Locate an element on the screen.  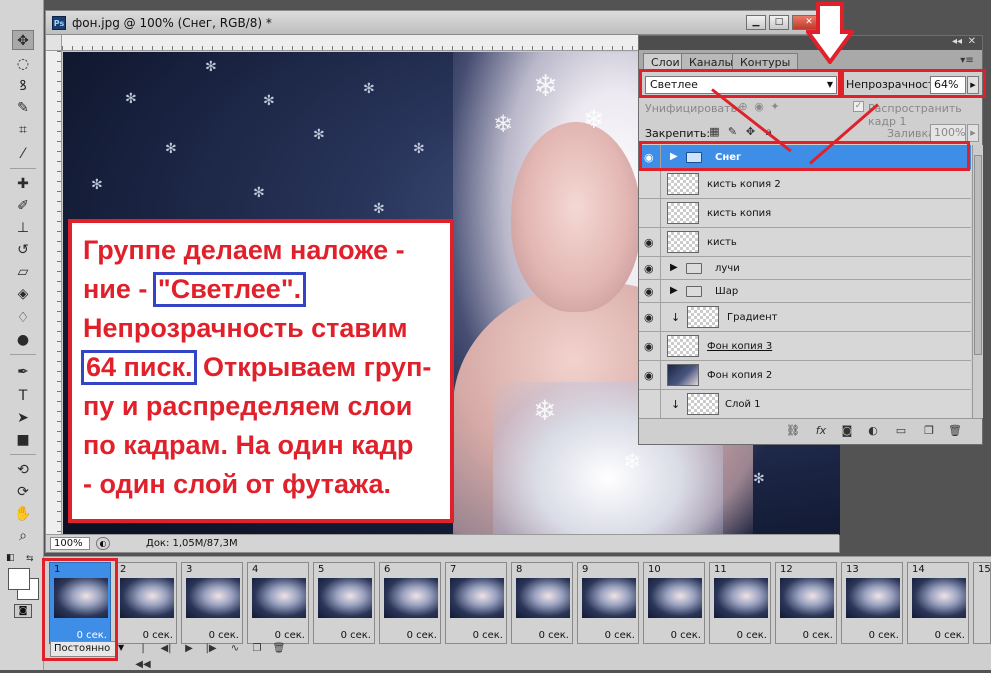
tween-icon: ∿ is located at coordinates (235, 649).